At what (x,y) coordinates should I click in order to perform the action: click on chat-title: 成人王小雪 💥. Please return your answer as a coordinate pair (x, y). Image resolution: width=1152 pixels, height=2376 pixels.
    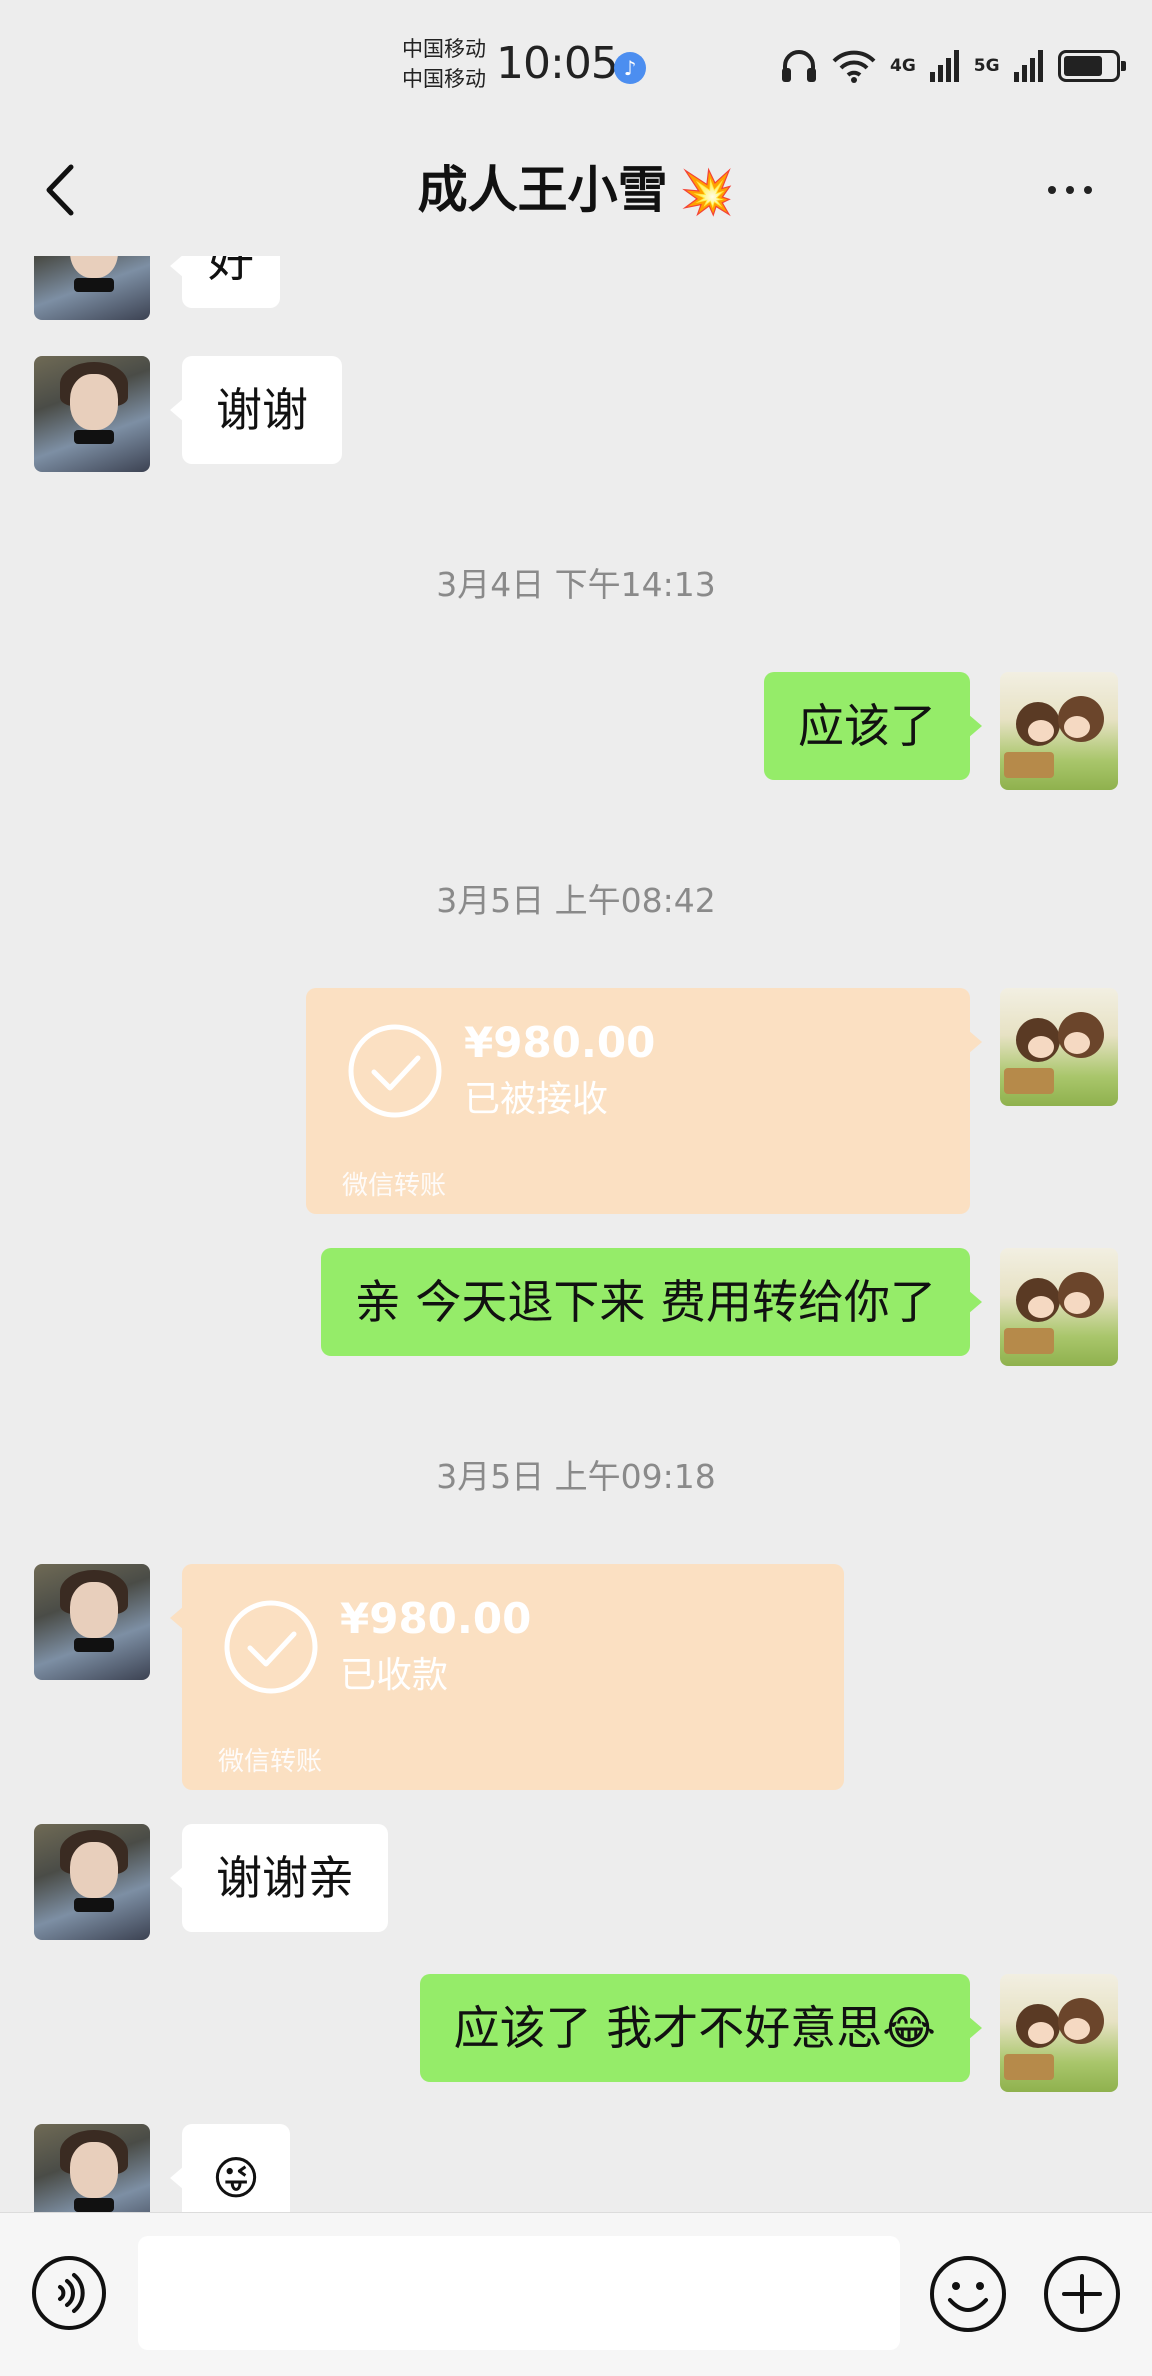
    Looking at the image, I should click on (576, 191).